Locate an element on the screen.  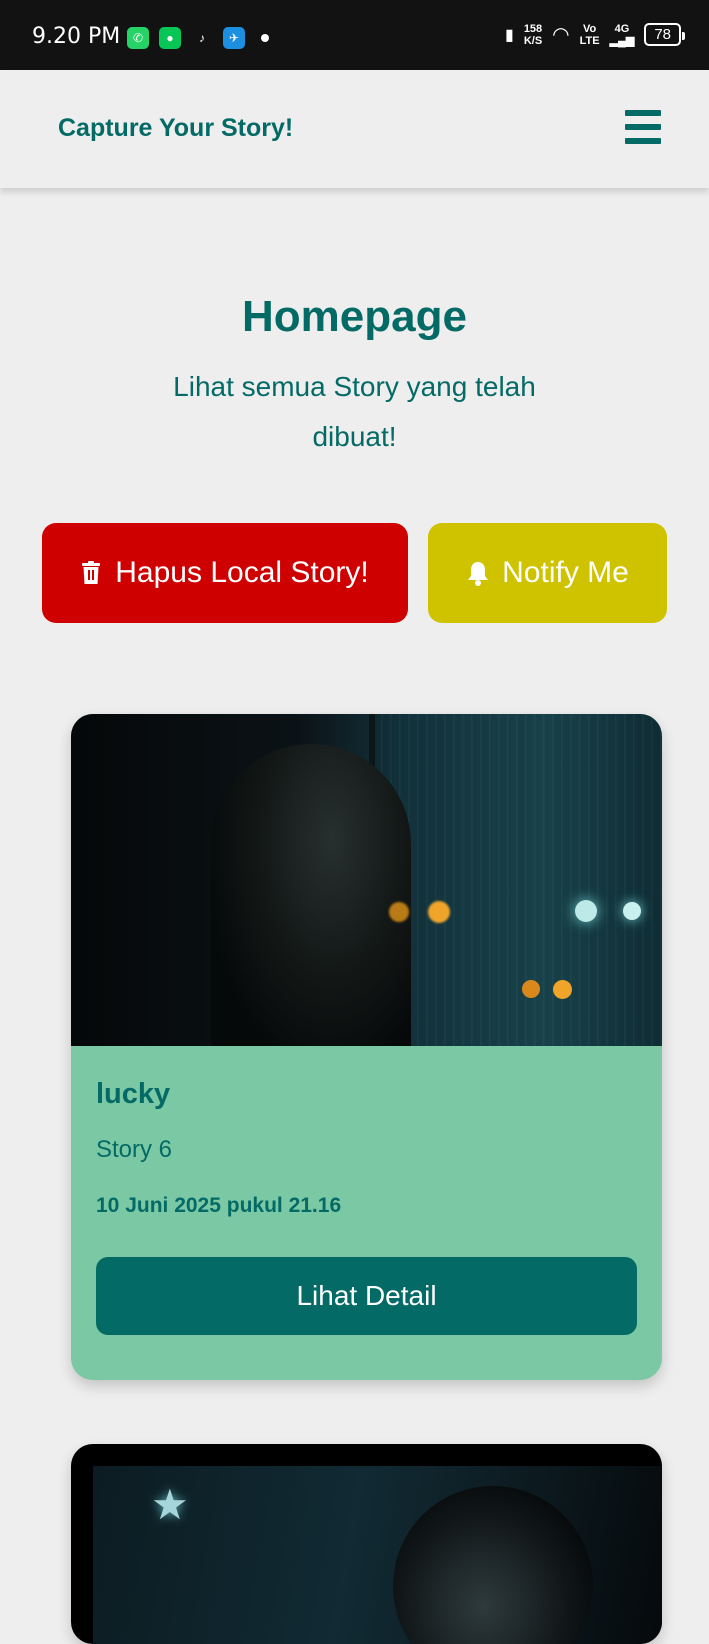
bird-app-icon: ✈ is located at coordinates (234, 38).